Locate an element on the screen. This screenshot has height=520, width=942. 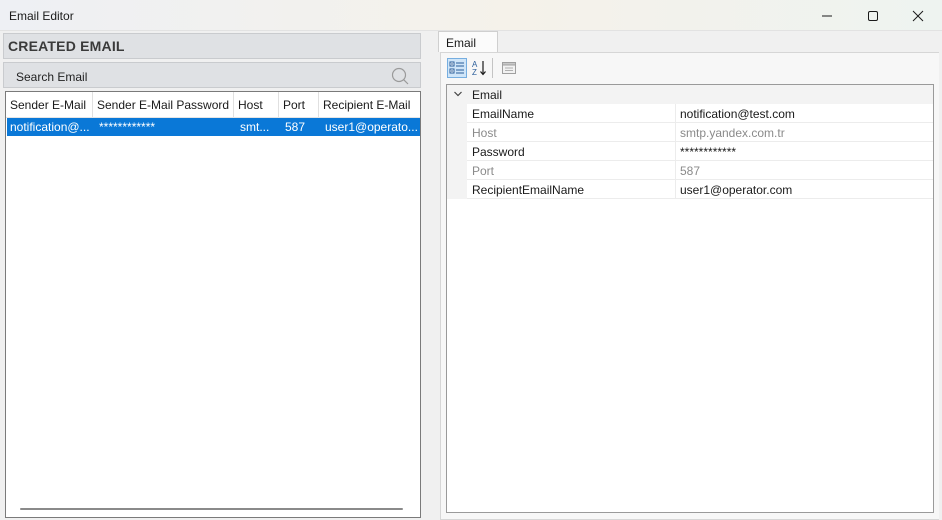
maximize-button is located at coordinates (873, 15).